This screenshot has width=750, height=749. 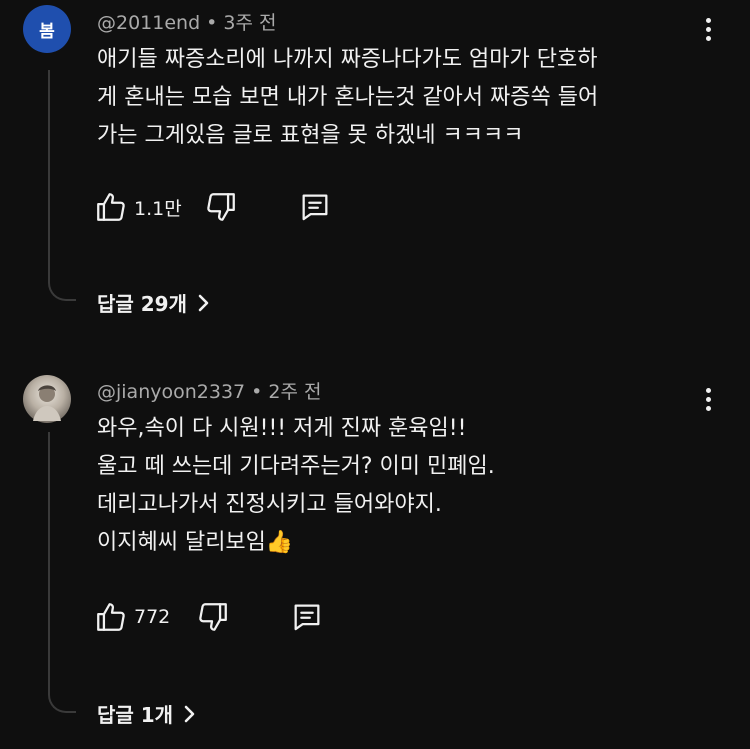 I want to click on like-button: 772, so click(x=132, y=617).